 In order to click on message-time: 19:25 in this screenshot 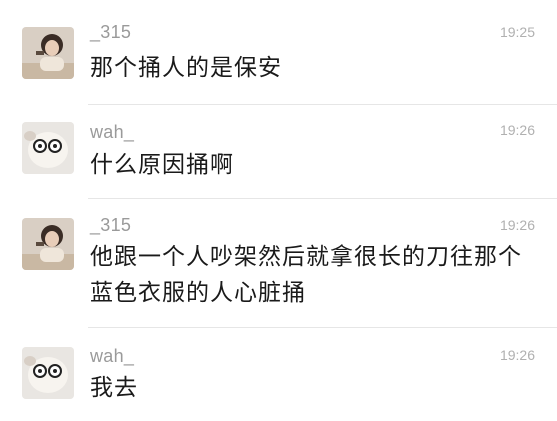, I will do `click(517, 32)`.